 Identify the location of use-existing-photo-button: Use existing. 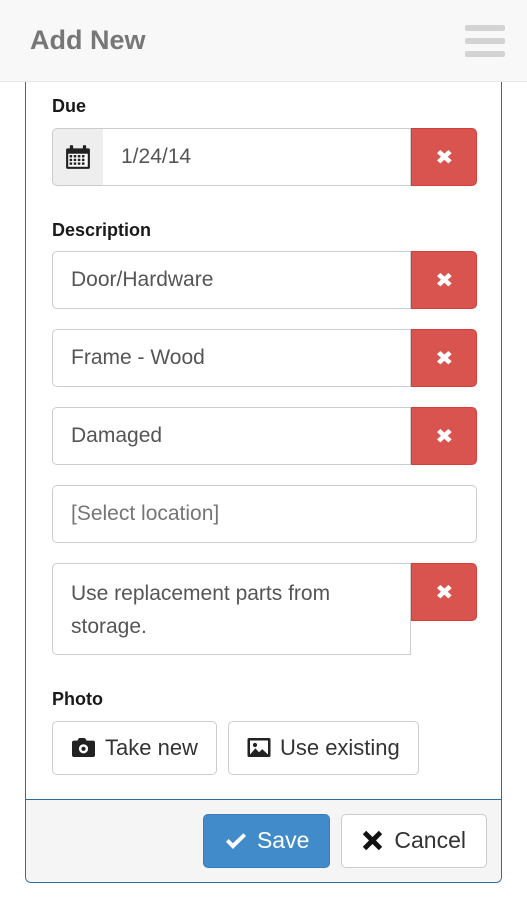
(323, 747).